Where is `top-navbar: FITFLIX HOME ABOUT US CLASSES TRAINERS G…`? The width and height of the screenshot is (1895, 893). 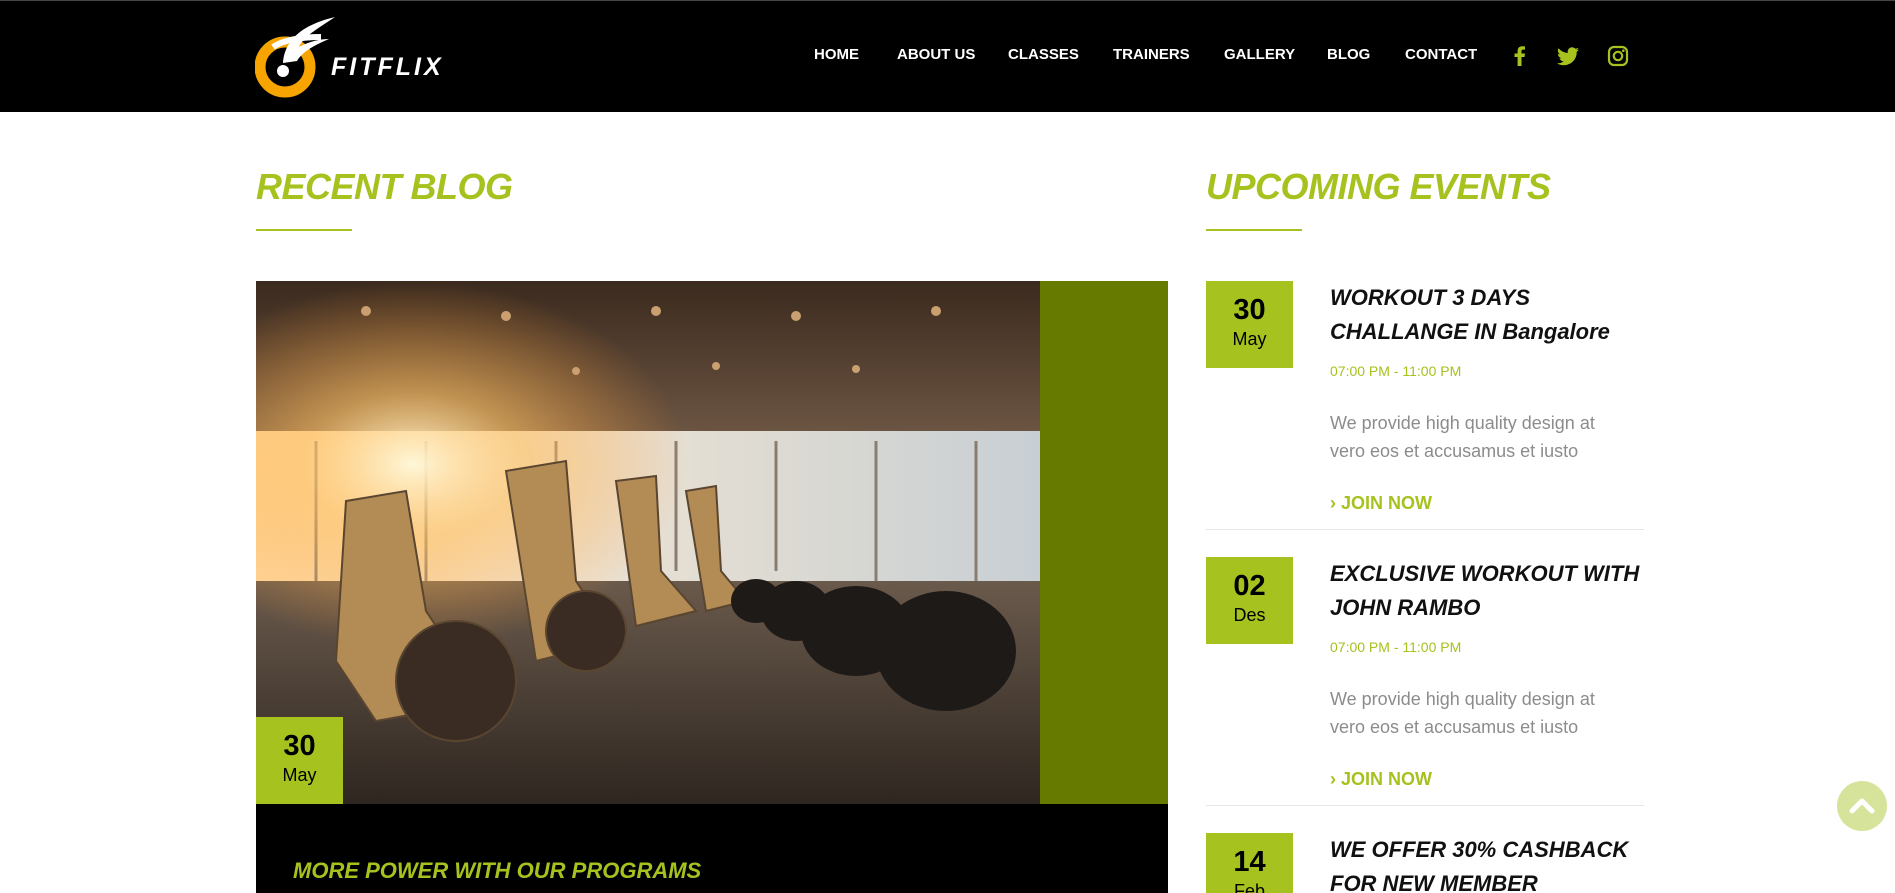 top-navbar: FITFLIX HOME ABOUT US CLASSES TRAINERS G… is located at coordinates (947, 56).